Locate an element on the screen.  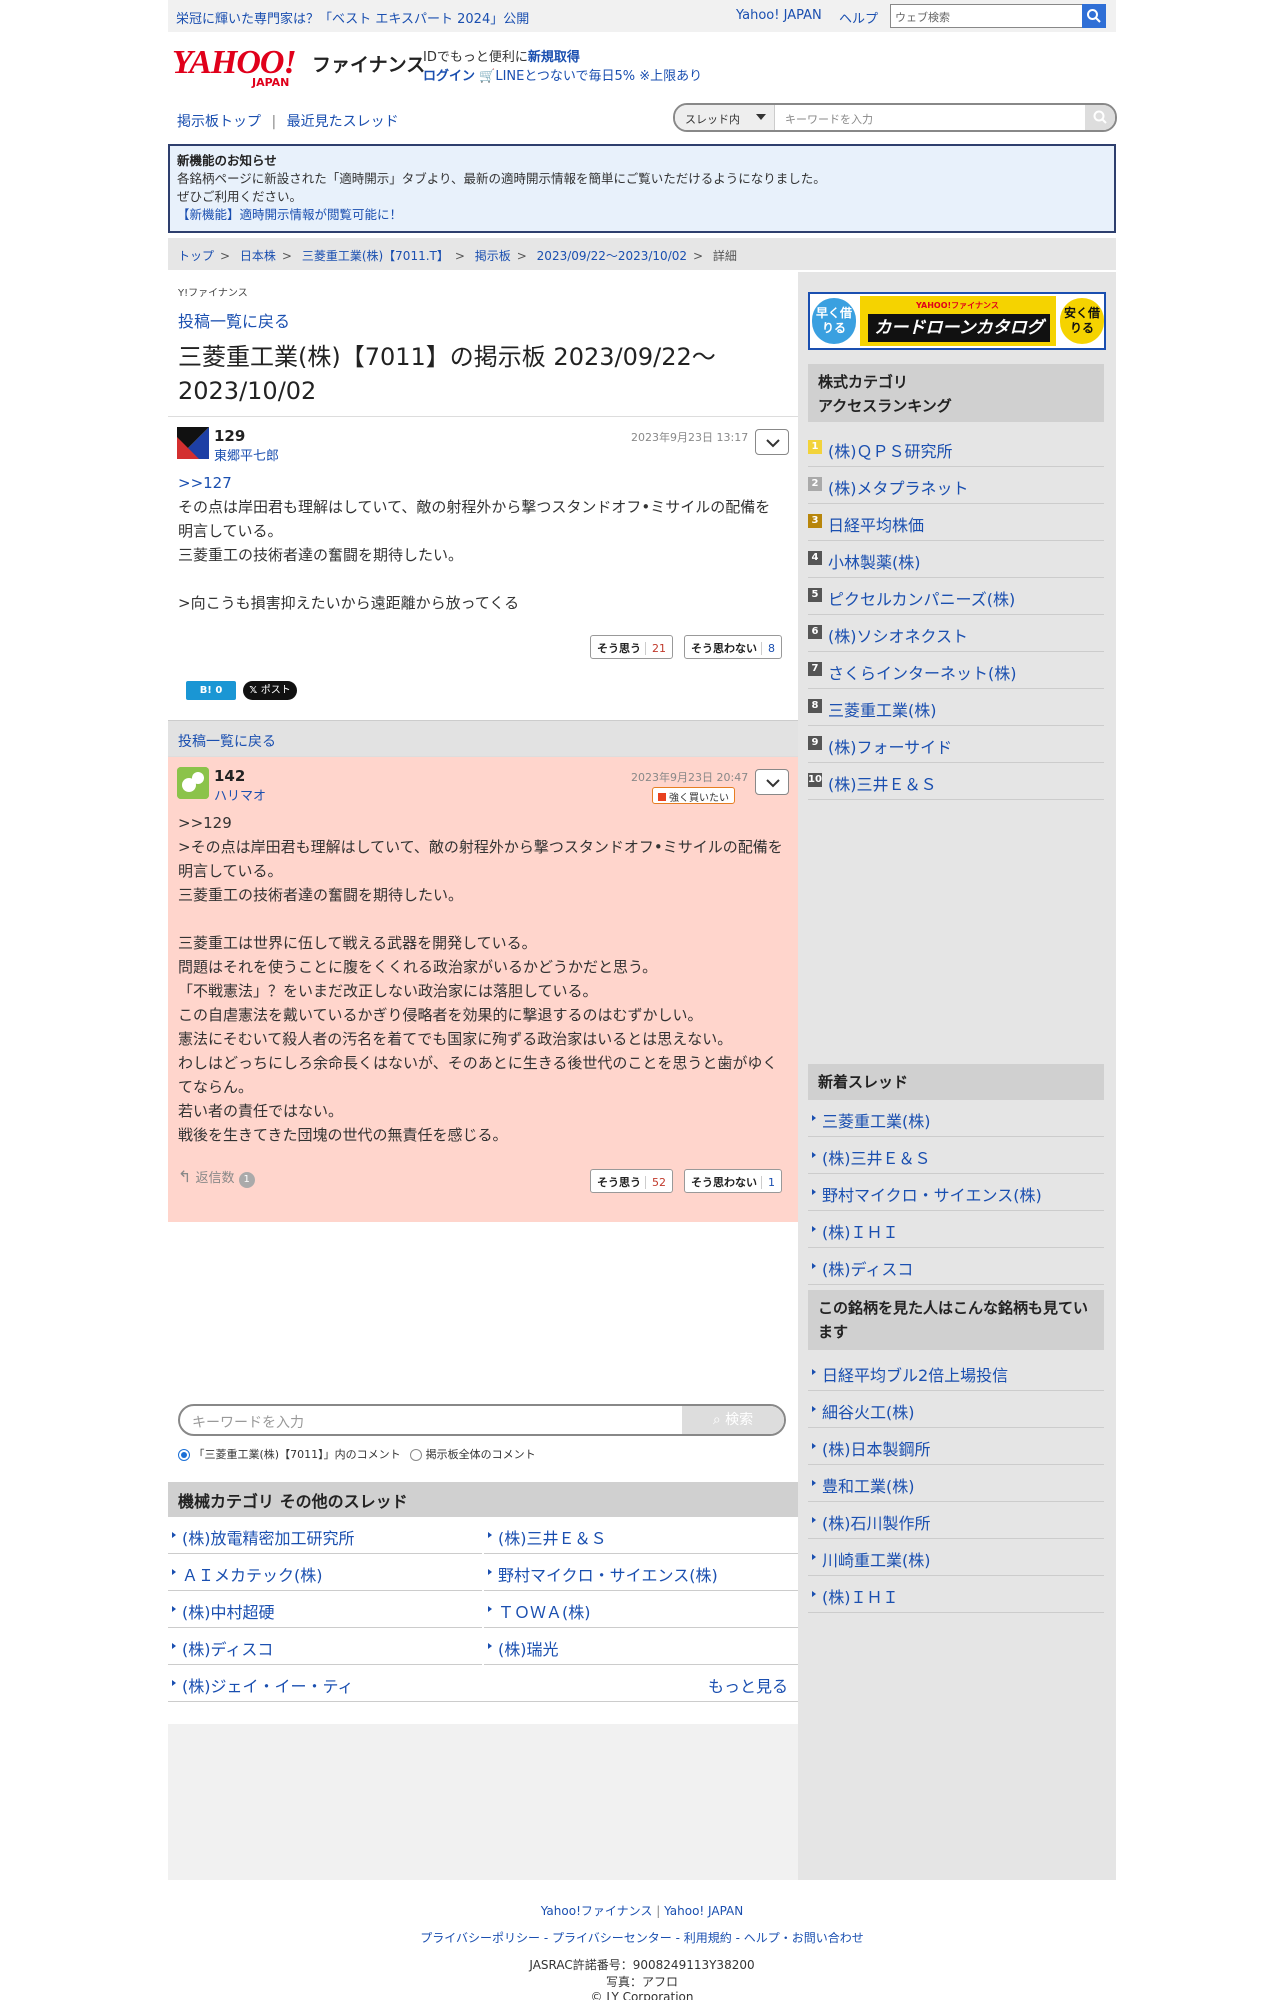
ranking-item: 9 (株)フォーサイド is located at coordinates (956, 744).